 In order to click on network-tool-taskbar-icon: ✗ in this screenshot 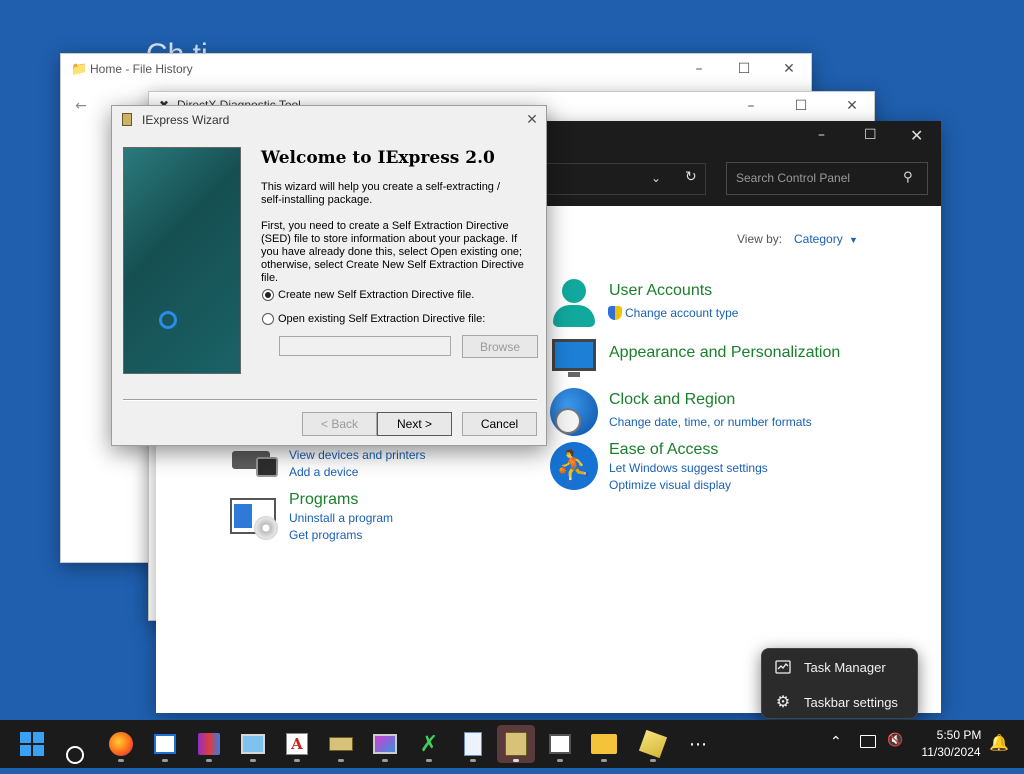, I will do `click(429, 744)`.